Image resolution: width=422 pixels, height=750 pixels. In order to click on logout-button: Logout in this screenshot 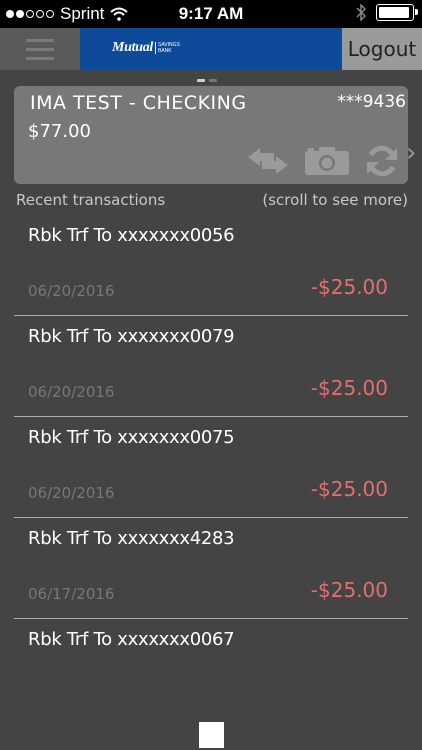, I will do `click(382, 49)`.